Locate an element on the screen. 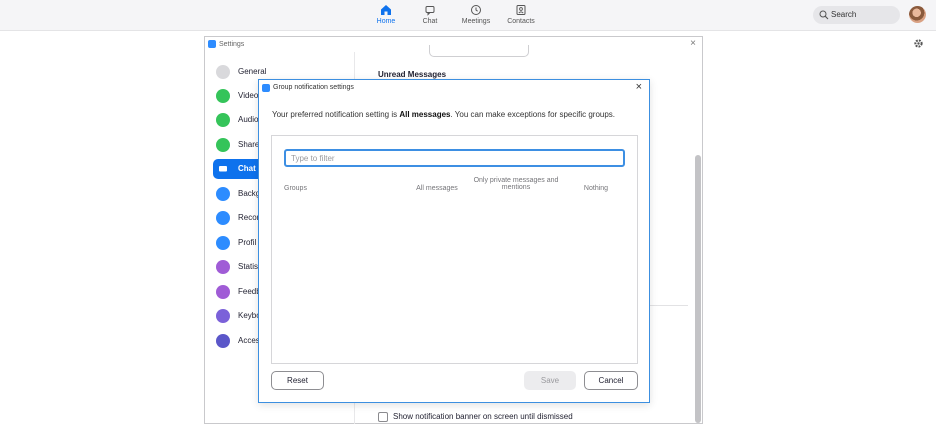 The image size is (936, 424). nav-meetings: Meetings is located at coordinates (476, 14).